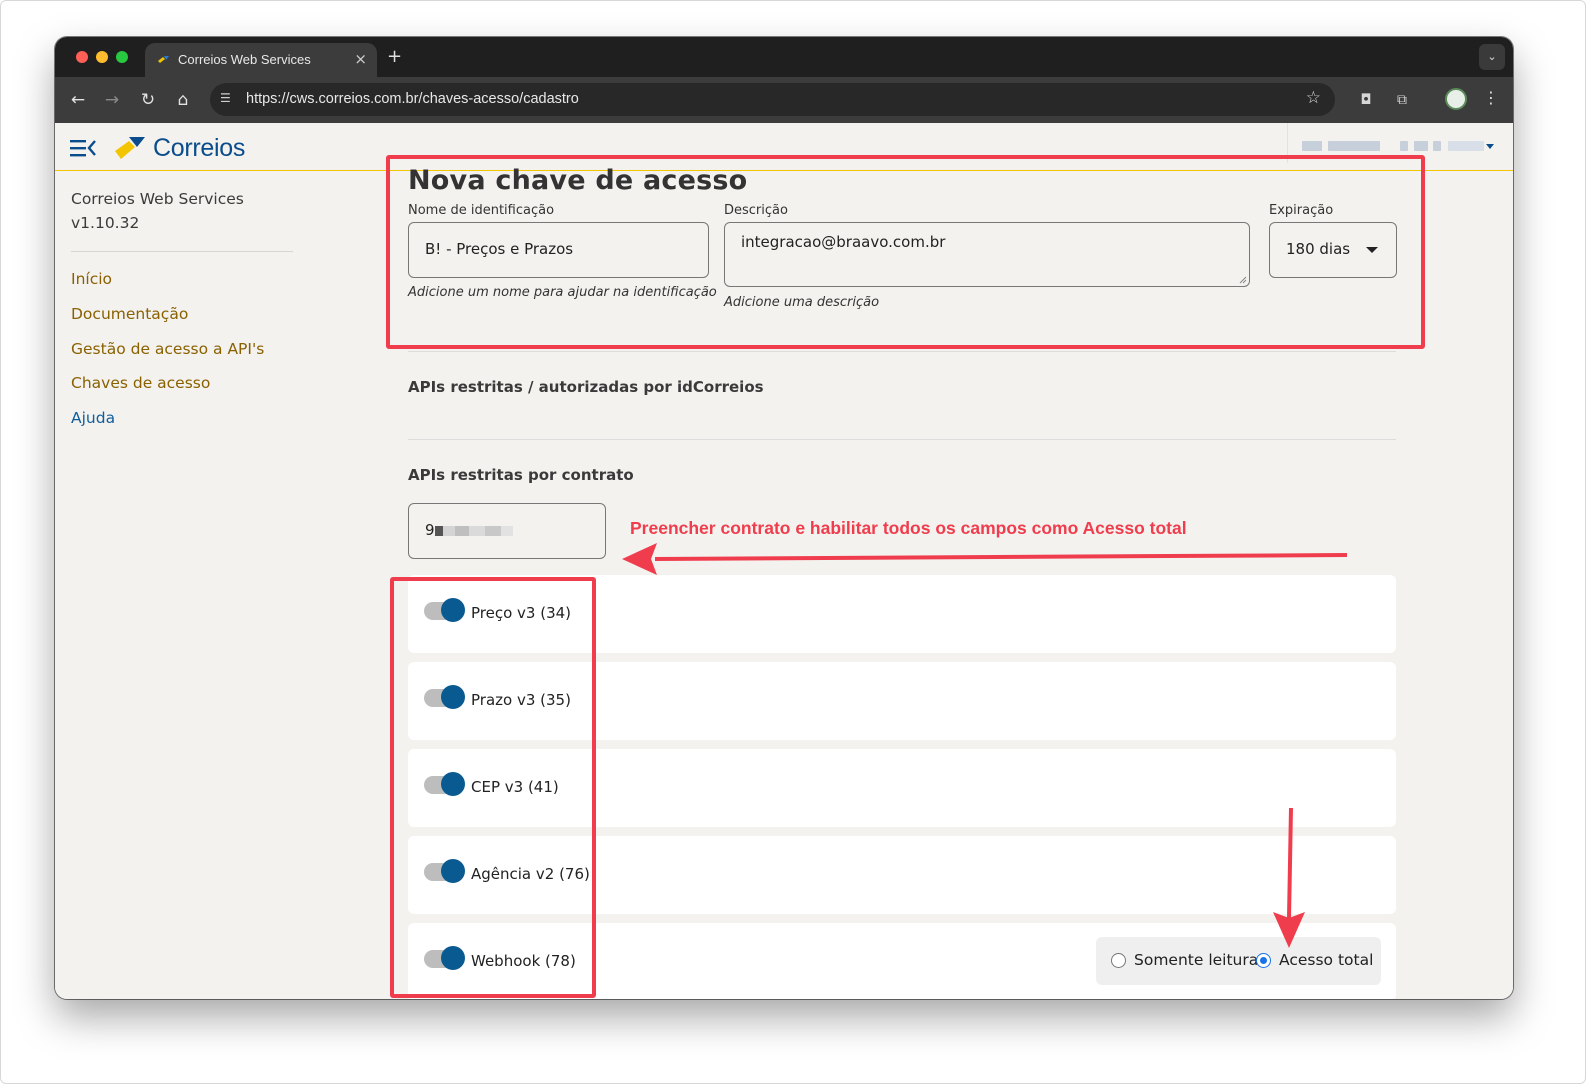 This screenshot has width=1586, height=1084. What do you see at coordinates (122, 57) in the screenshot?
I see `maximize-window-button` at bounding box center [122, 57].